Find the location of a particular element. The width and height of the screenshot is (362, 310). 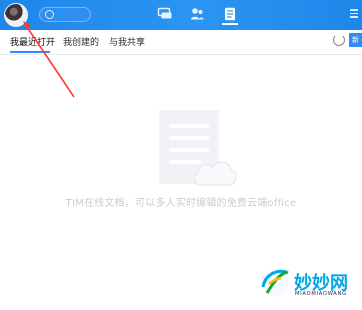

active-tab-indicator is located at coordinates (30, 52).